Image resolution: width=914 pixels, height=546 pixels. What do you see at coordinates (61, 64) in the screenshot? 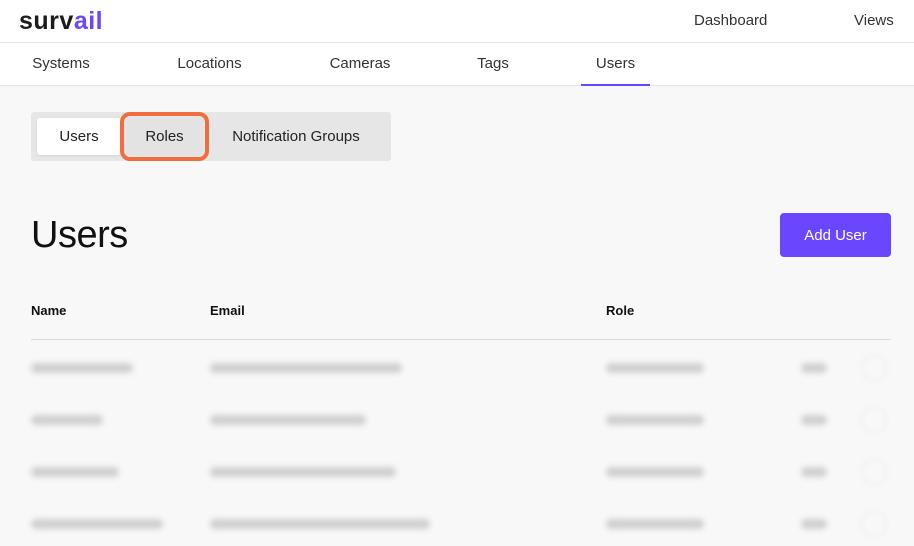
I see `tab-systems: Systems` at bounding box center [61, 64].